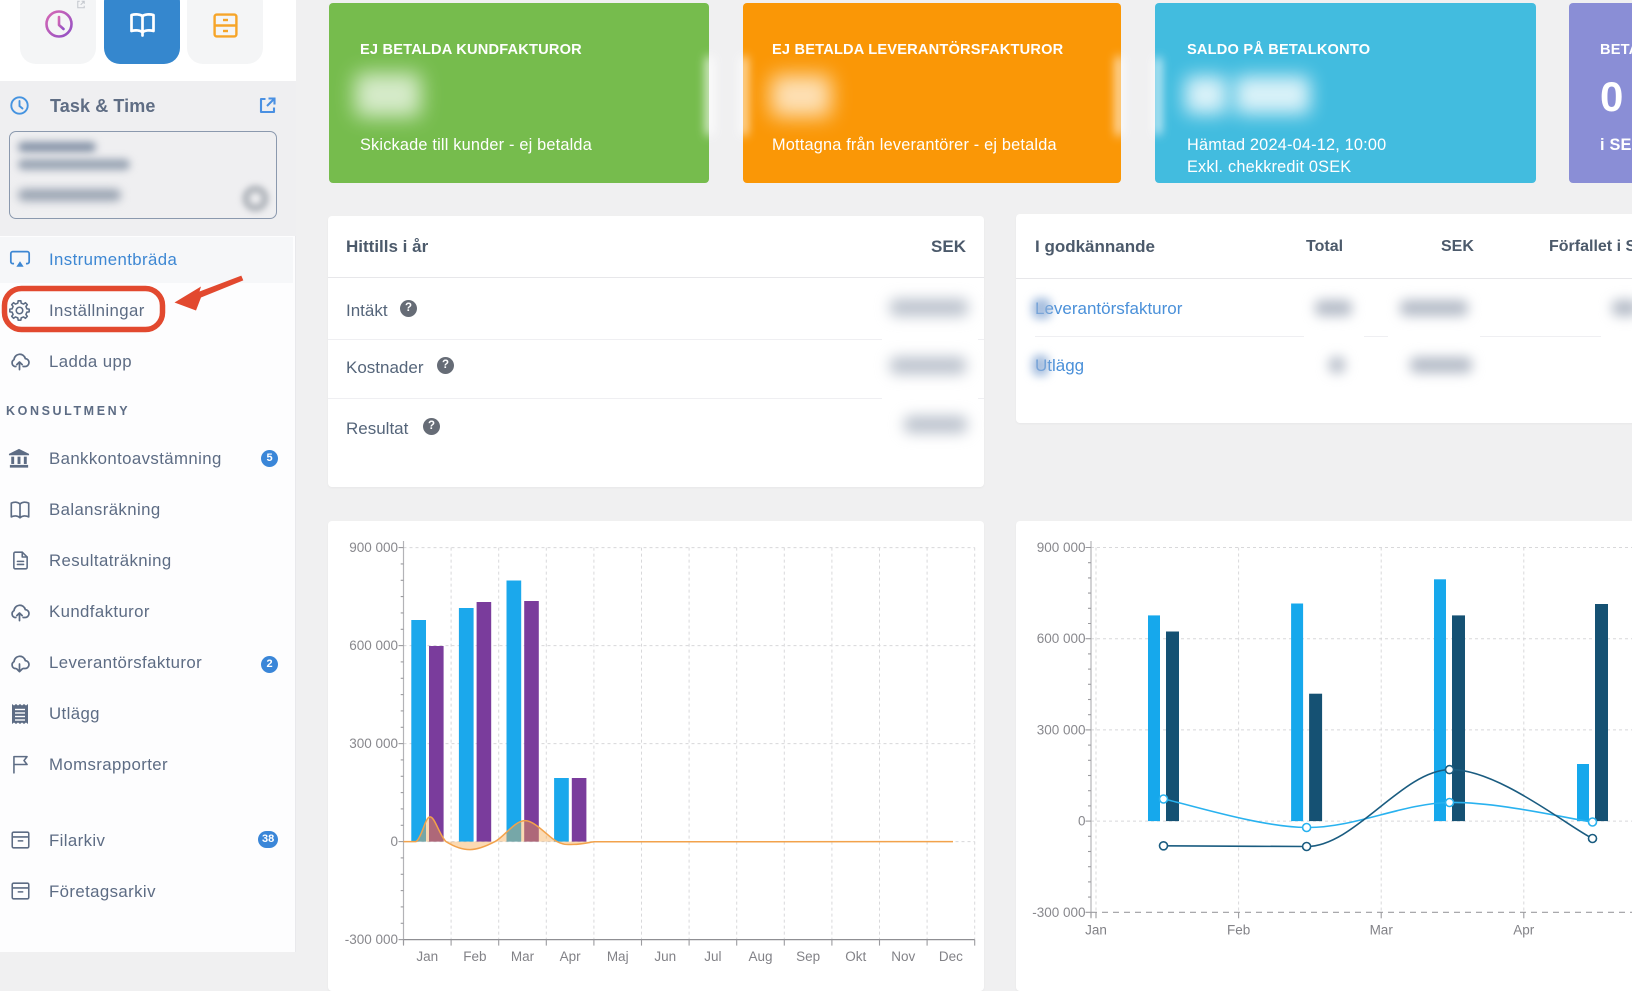 This screenshot has height=991, width=1632. Describe the element at coordinates (951, 956) in the screenshot. I see `svg-text: Dec` at that location.